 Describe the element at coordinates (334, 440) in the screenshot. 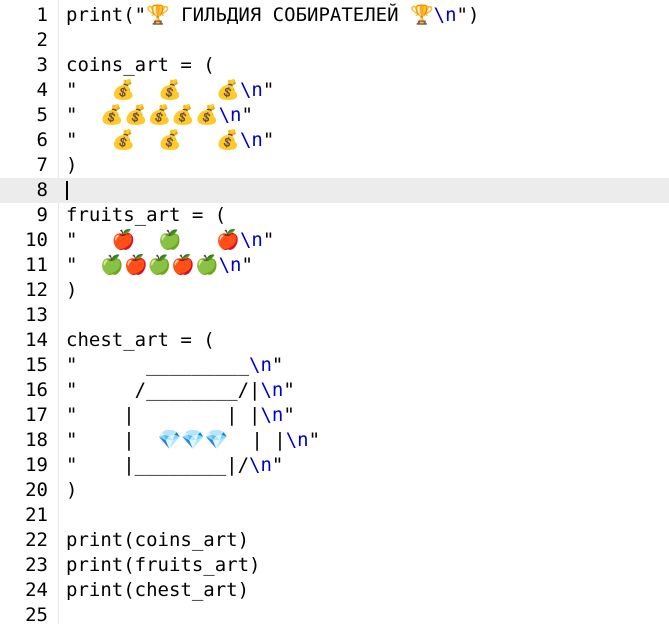

I see `code-line: 18 " | 💎💎💎 | |\n"` at that location.